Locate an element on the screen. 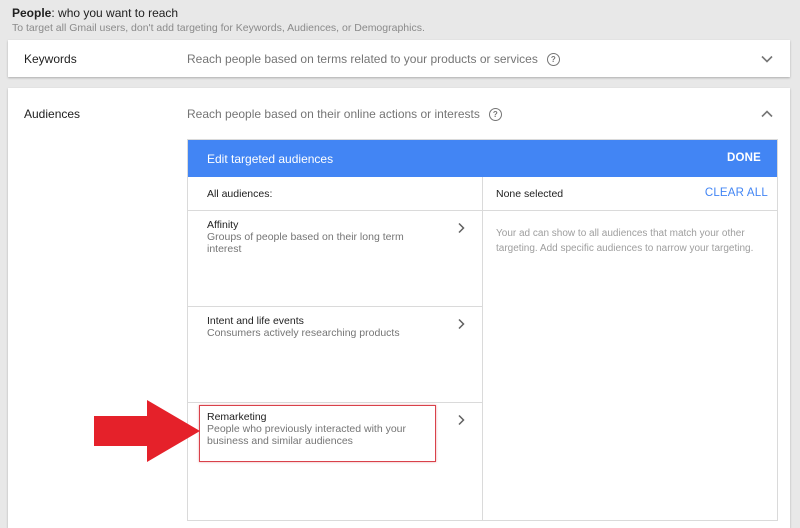 The height and width of the screenshot is (528, 800). selected-count-label: None selected is located at coordinates (530, 194).